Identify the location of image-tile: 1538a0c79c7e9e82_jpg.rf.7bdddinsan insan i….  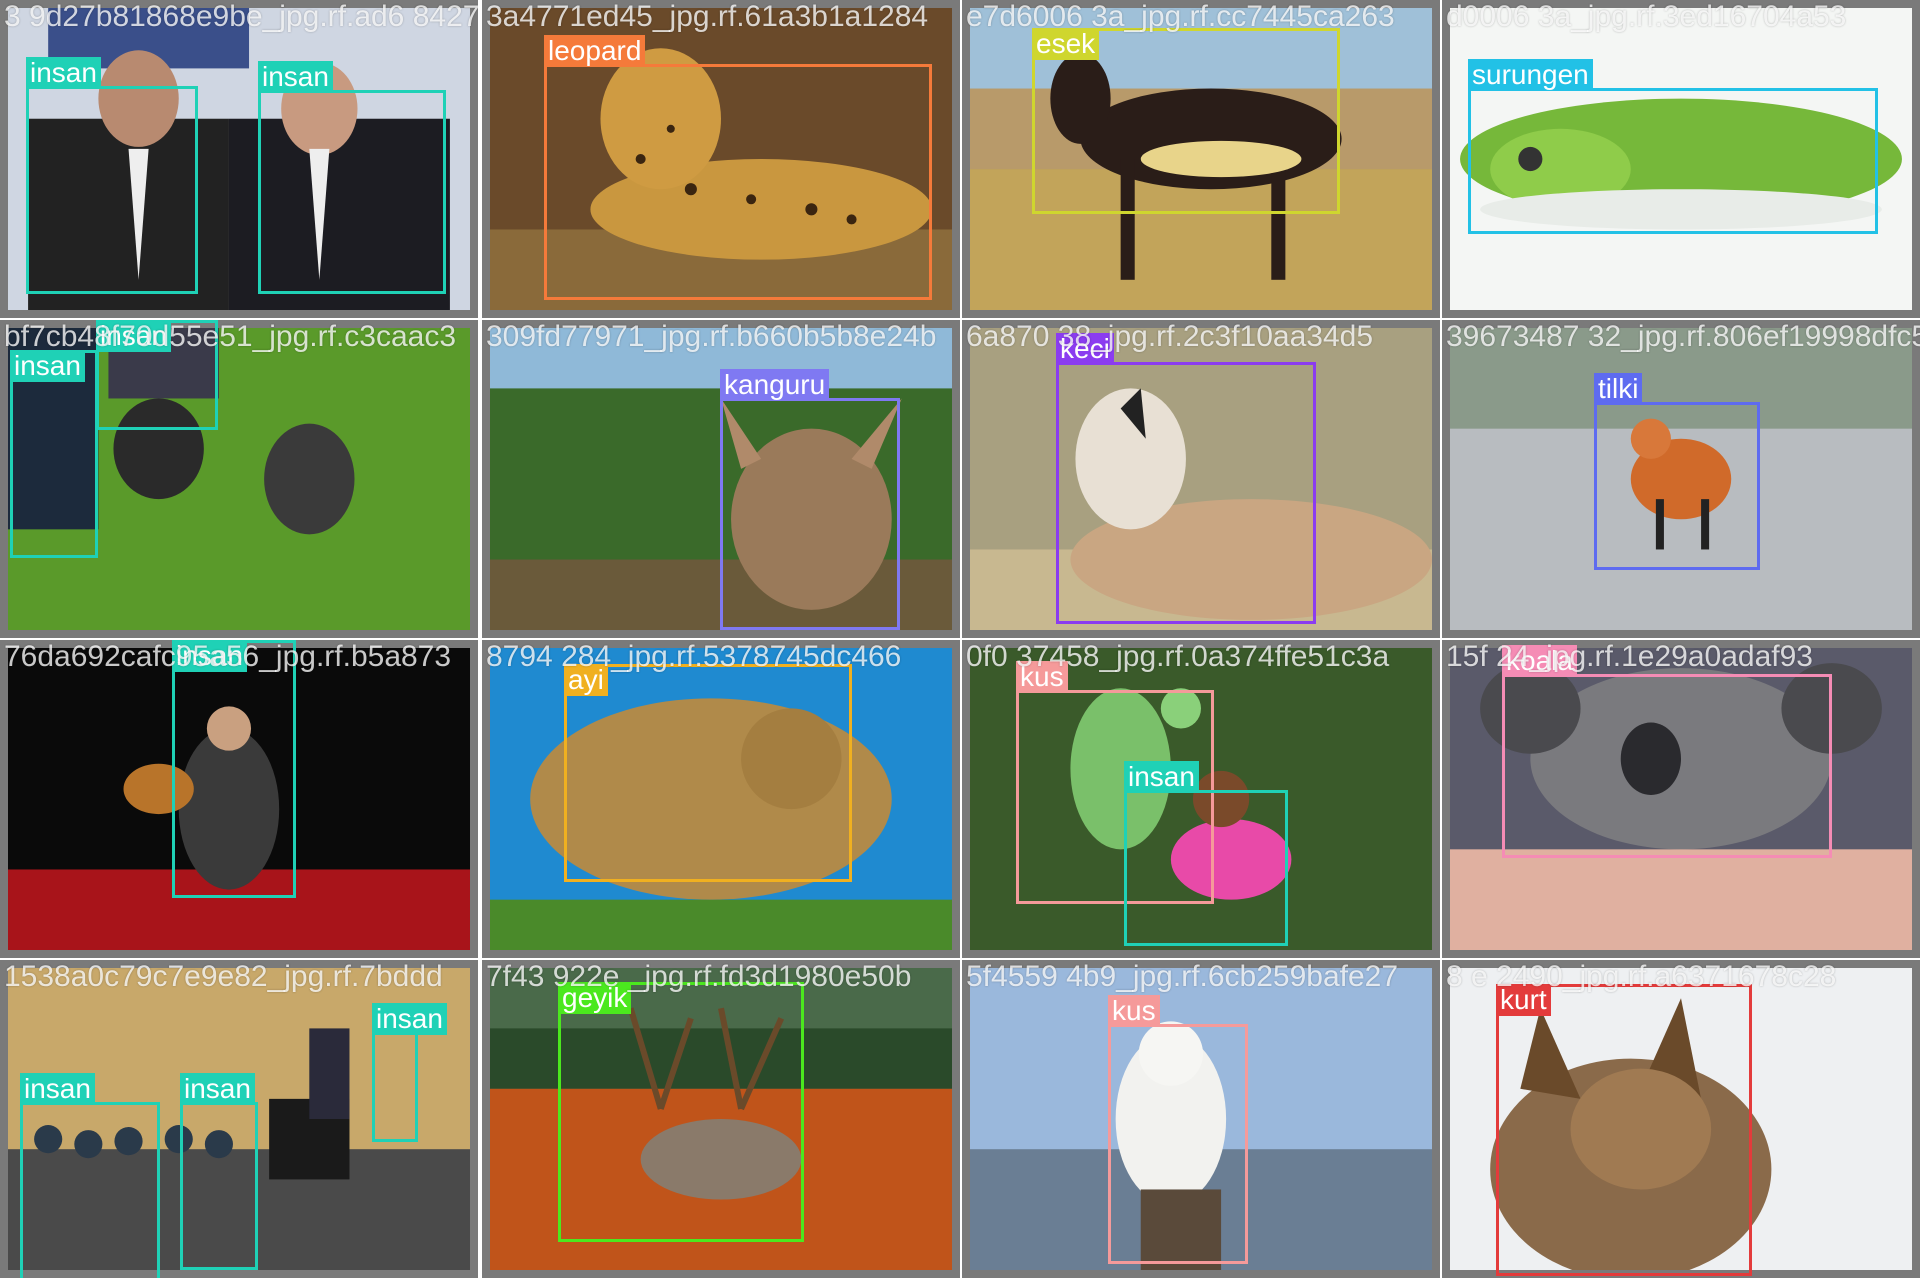
(239, 1119).